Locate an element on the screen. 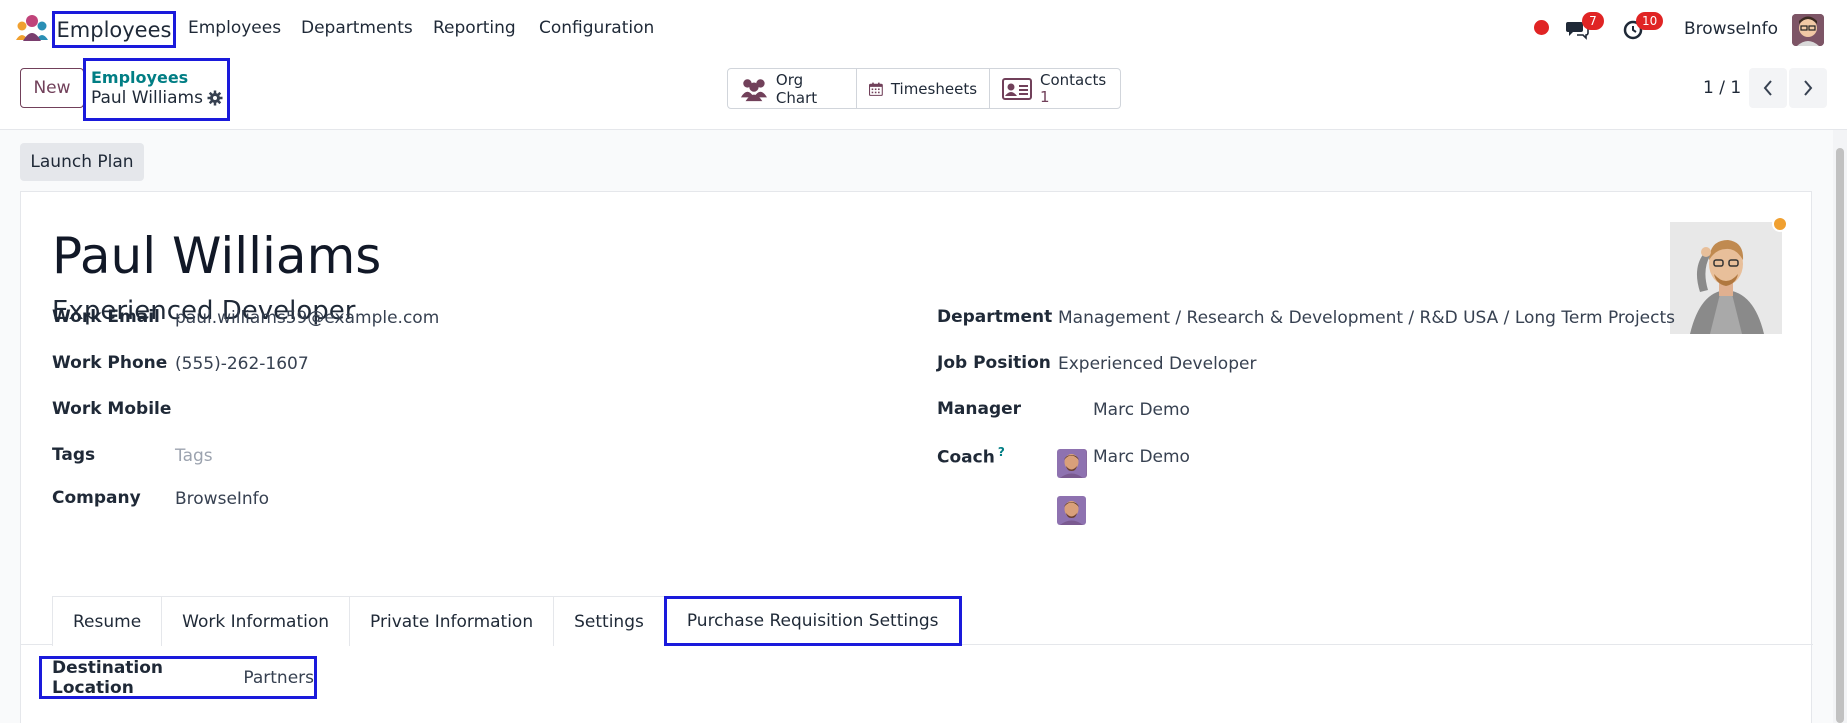 The height and width of the screenshot is (723, 1847). manager-avatar-image is located at coordinates (1071, 463).